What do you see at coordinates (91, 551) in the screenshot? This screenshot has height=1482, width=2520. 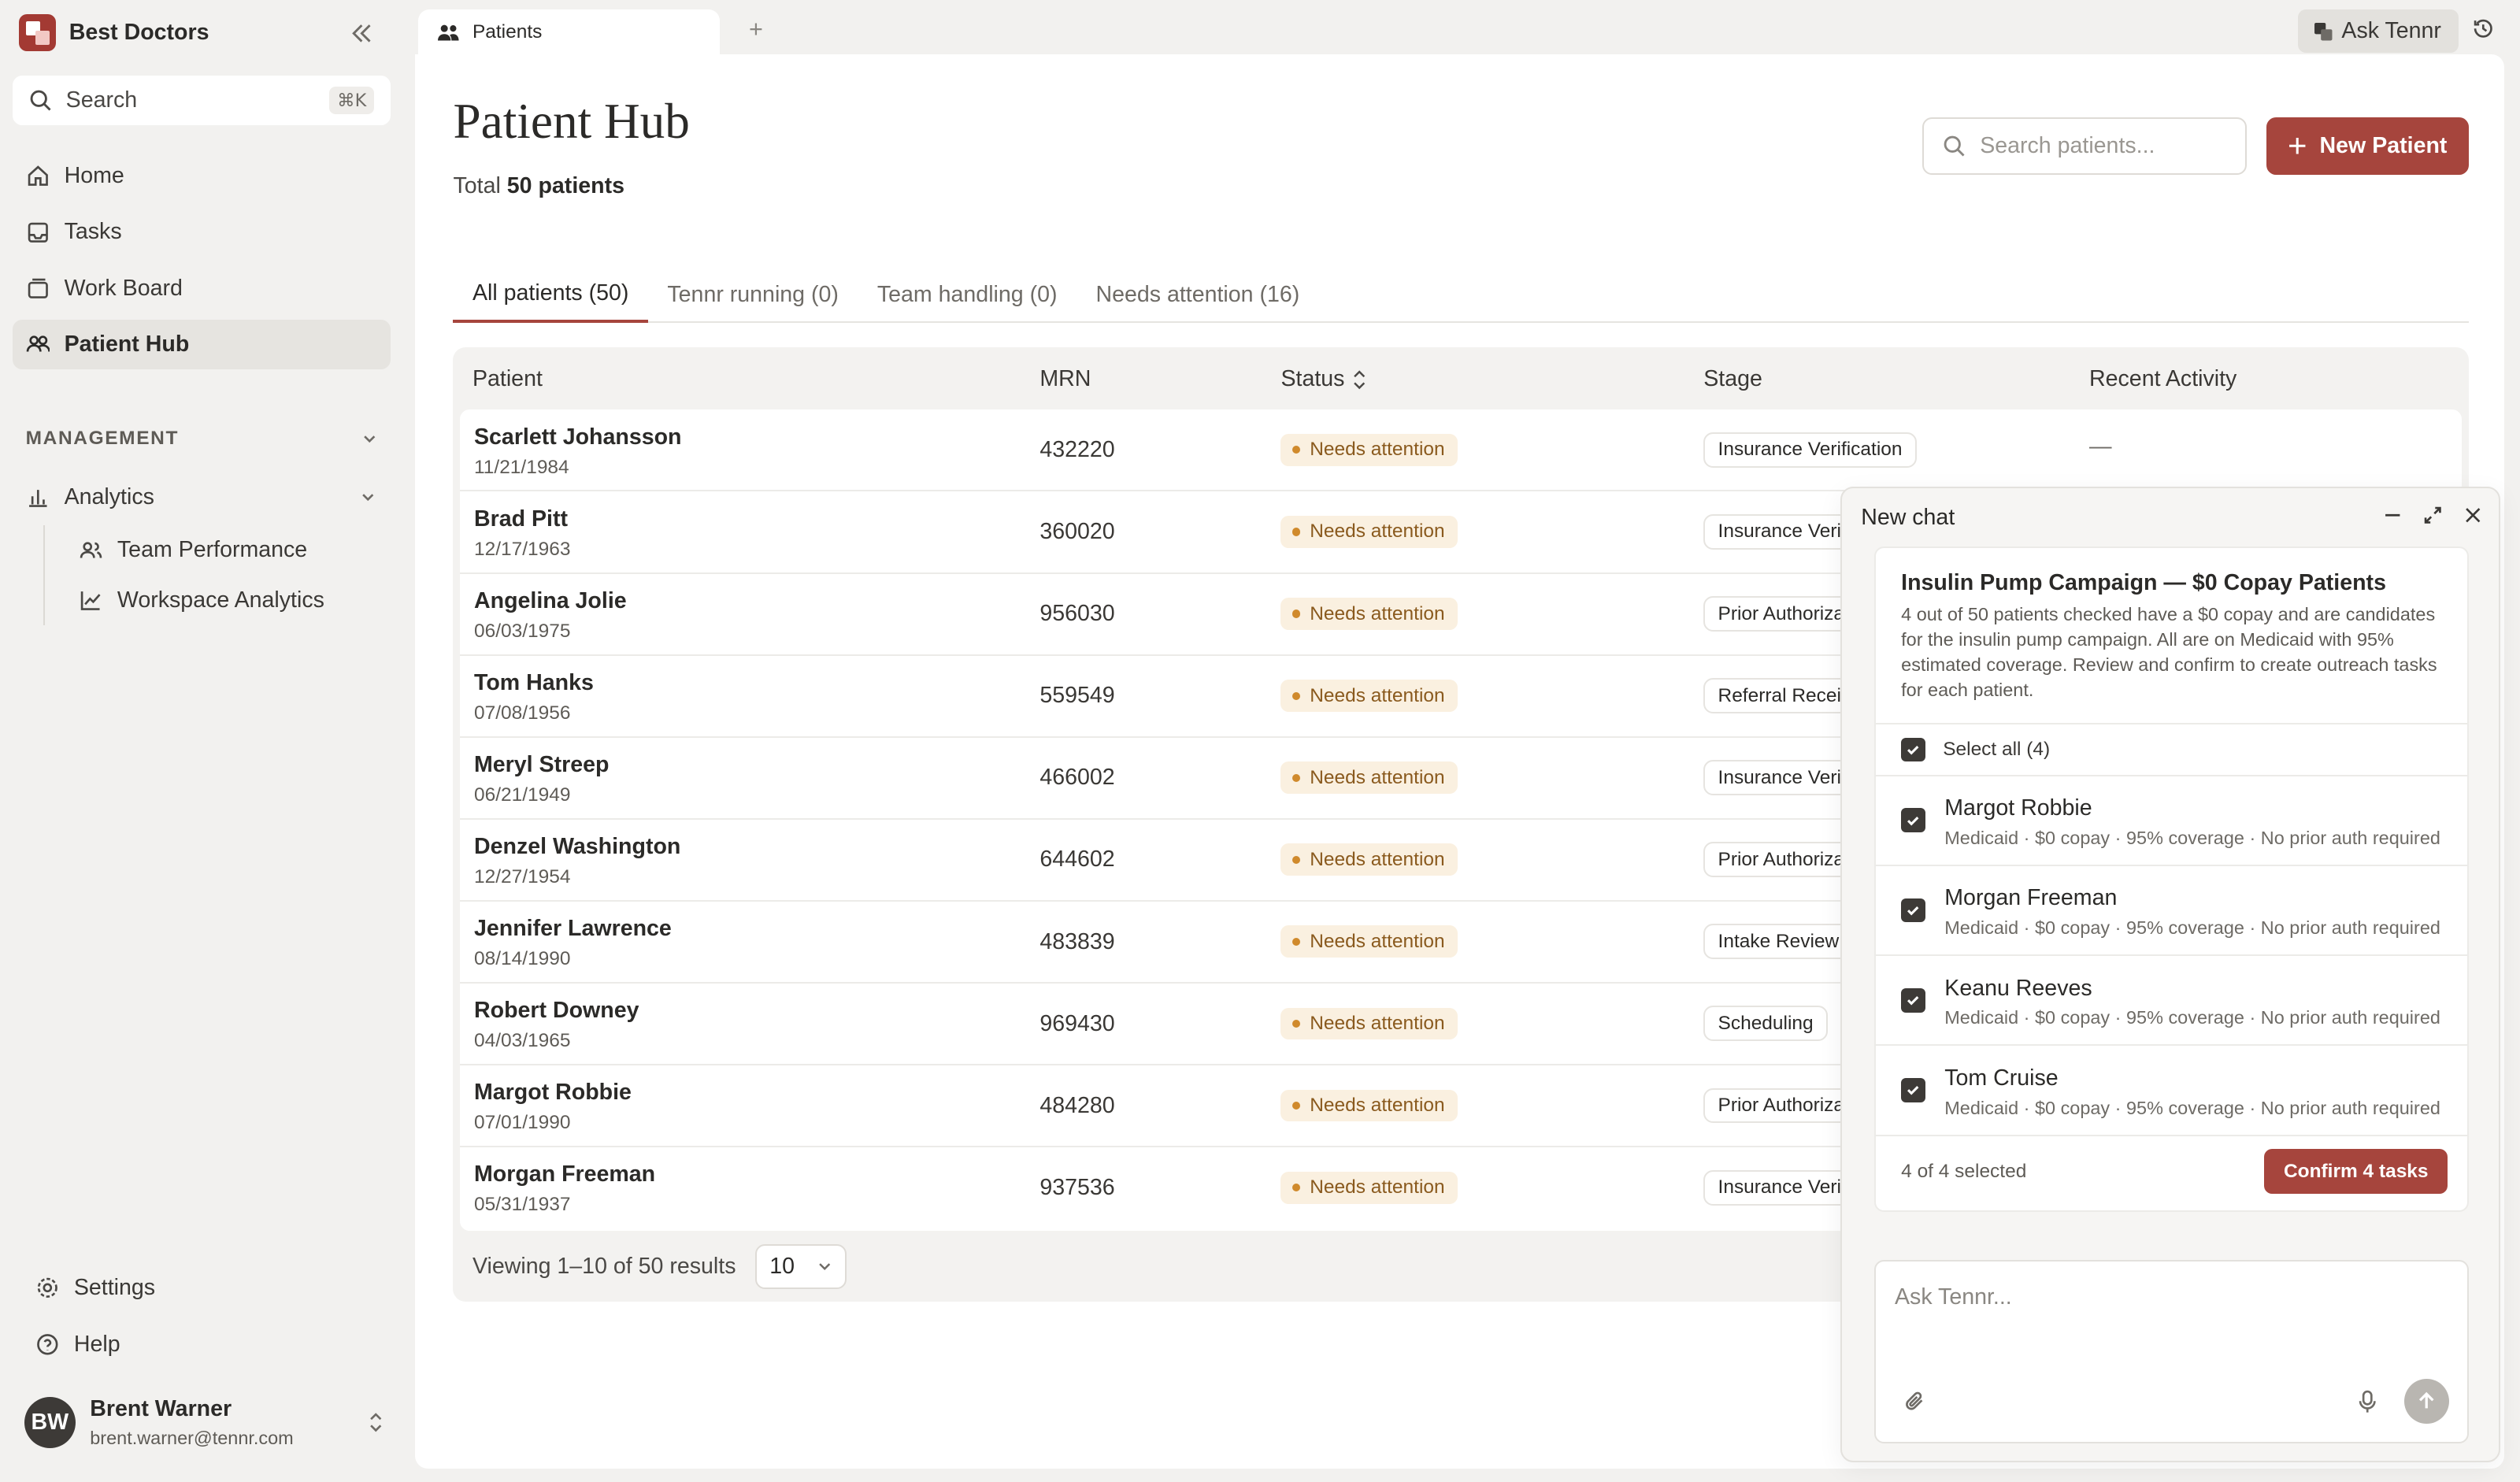 I see `team-icon` at bounding box center [91, 551].